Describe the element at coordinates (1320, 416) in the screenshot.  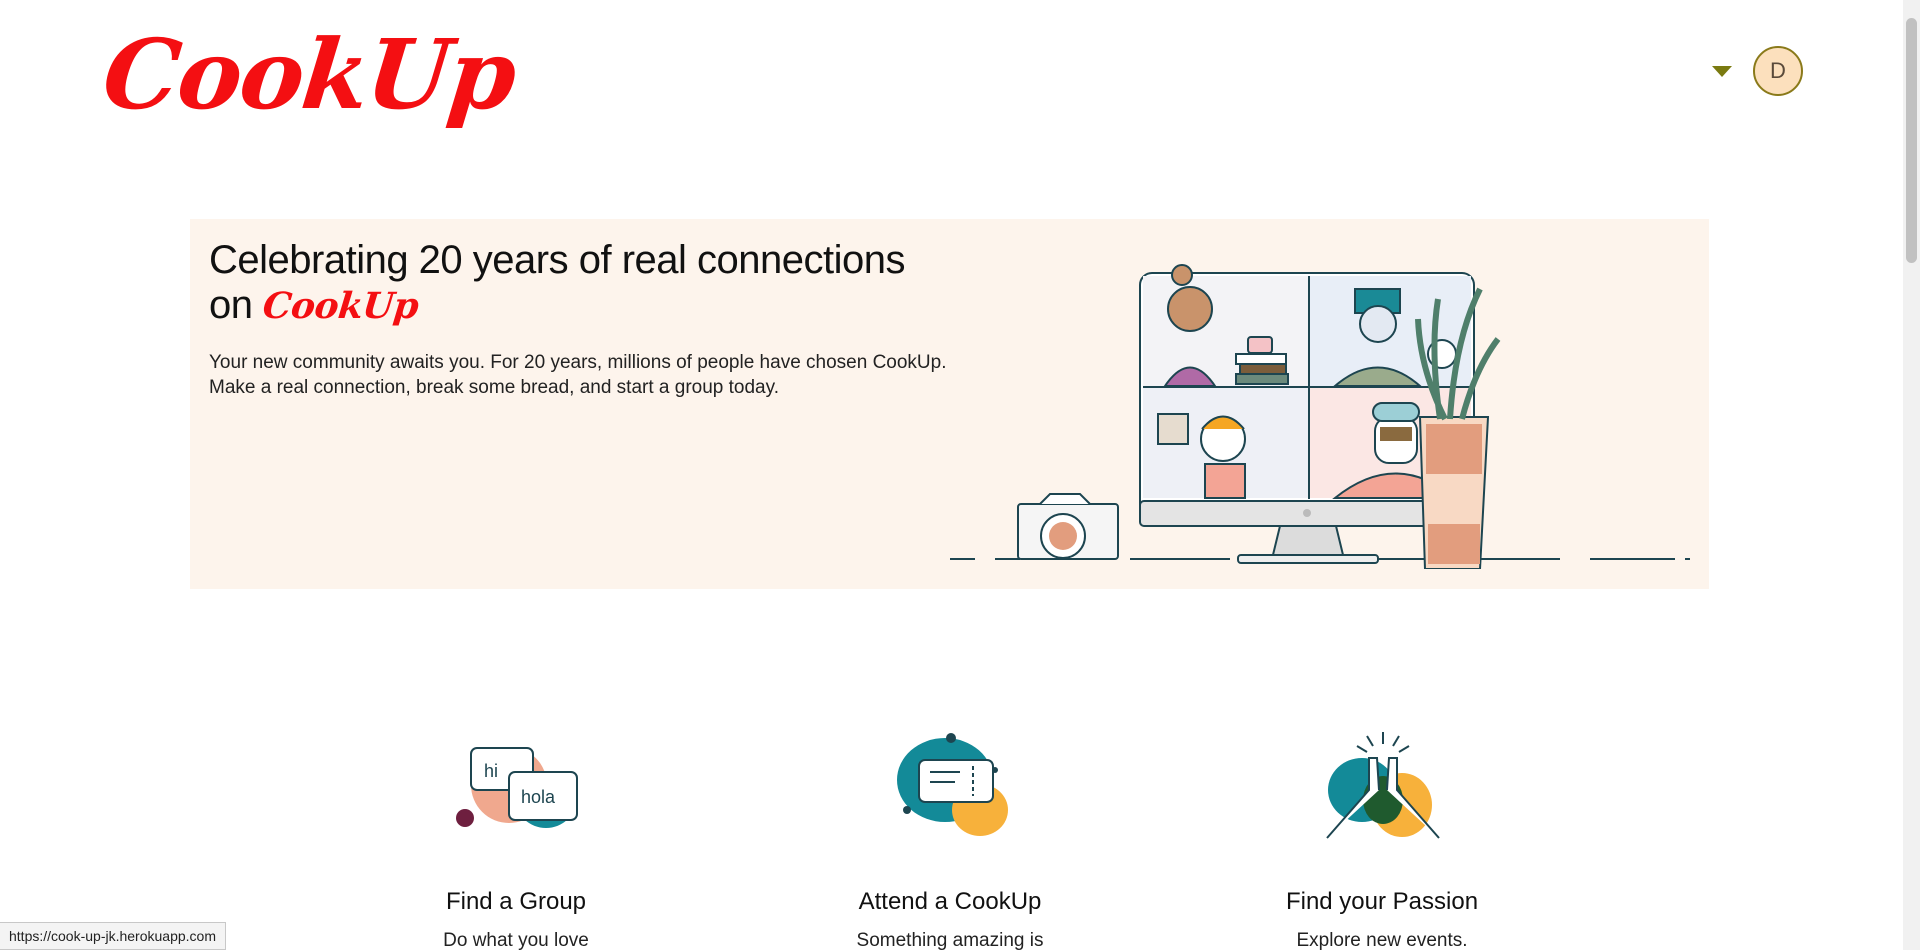
I see `video-call-illustration` at that location.